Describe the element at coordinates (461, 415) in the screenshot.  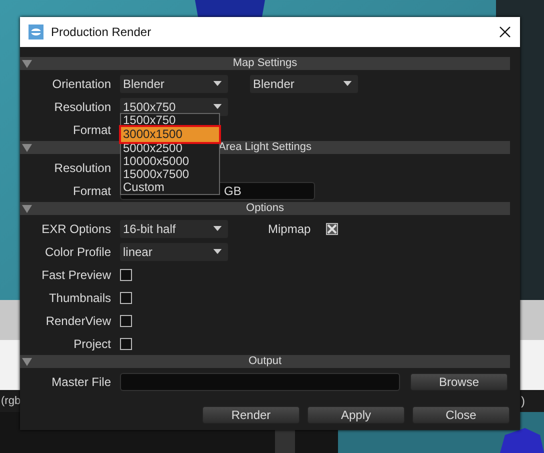
I see `dialog-button: Close` at that location.